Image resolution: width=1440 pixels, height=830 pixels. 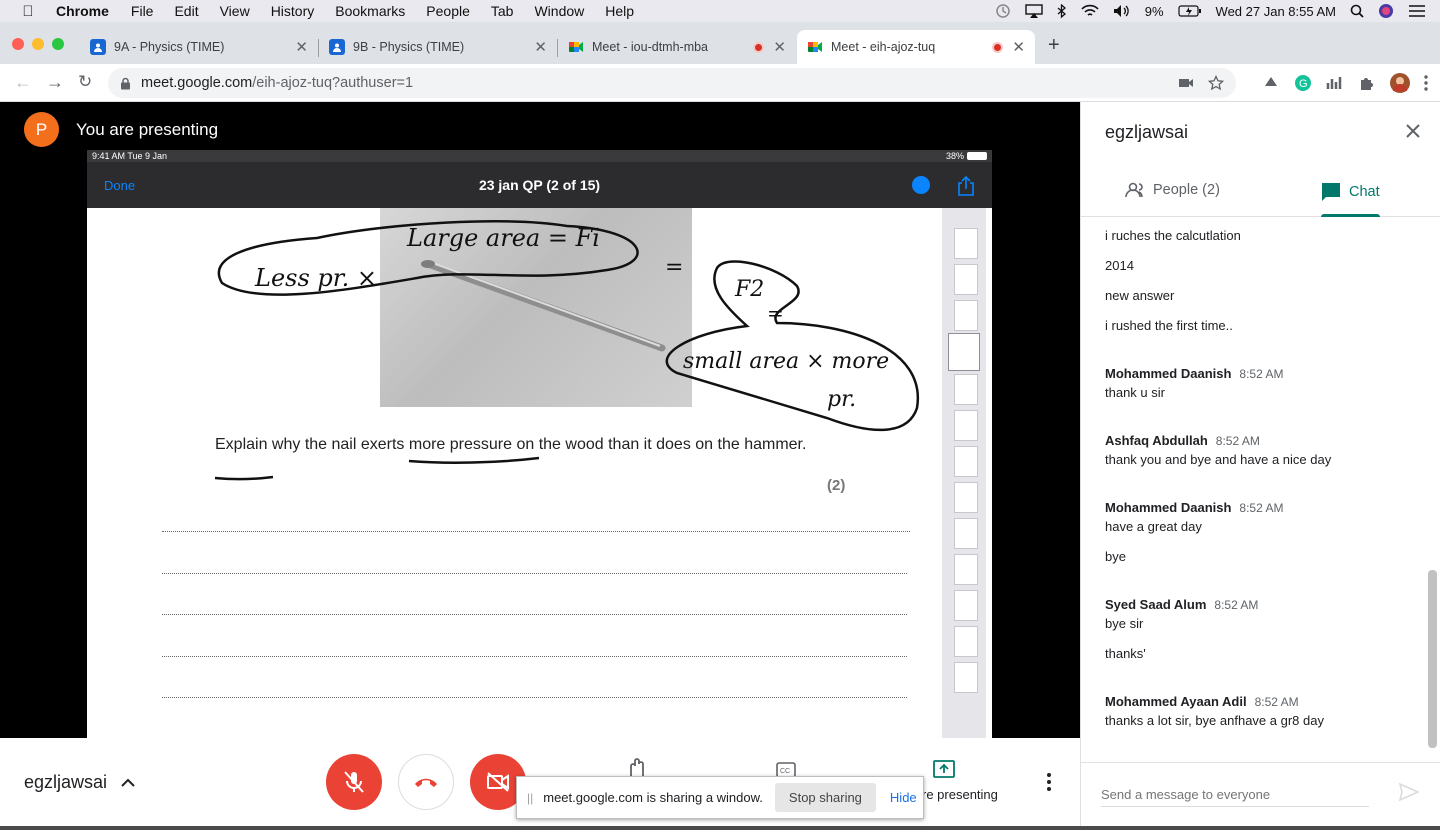 What do you see at coordinates (1400, 83) in the screenshot?
I see `profile-avatar-icon` at bounding box center [1400, 83].